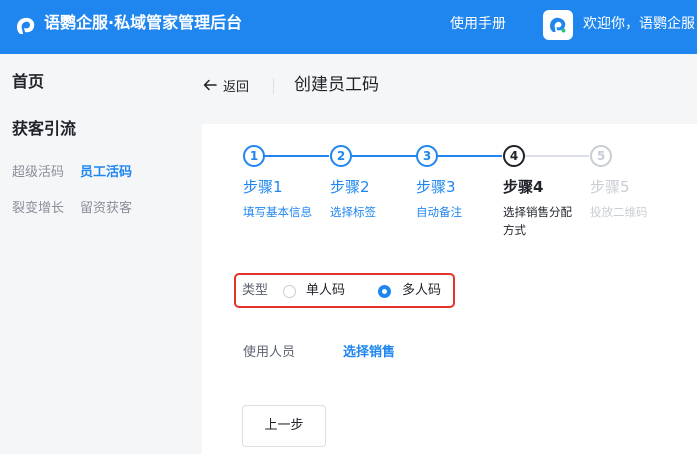 The height and width of the screenshot is (454, 697). What do you see at coordinates (537, 221) in the screenshot?
I see `step-4-desc: 选择销售分配方式` at bounding box center [537, 221].